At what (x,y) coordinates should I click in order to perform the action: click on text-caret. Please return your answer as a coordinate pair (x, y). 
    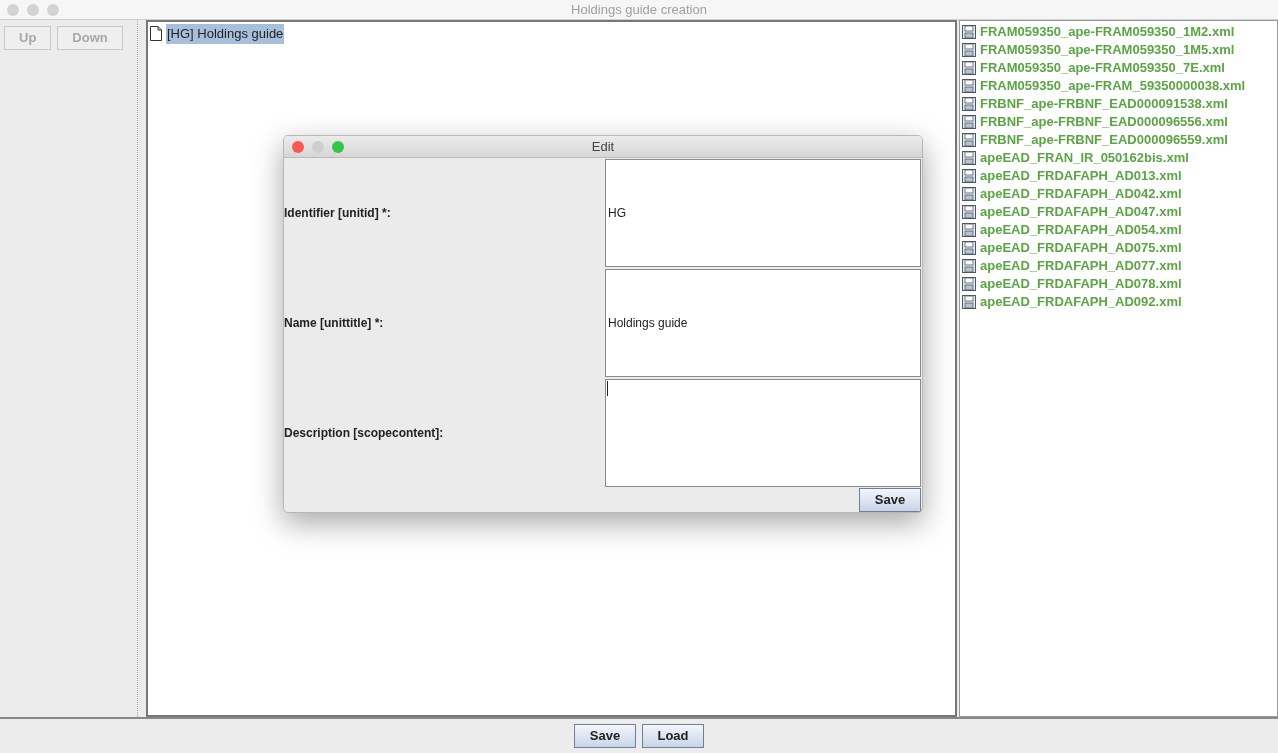
    Looking at the image, I should click on (607, 388).